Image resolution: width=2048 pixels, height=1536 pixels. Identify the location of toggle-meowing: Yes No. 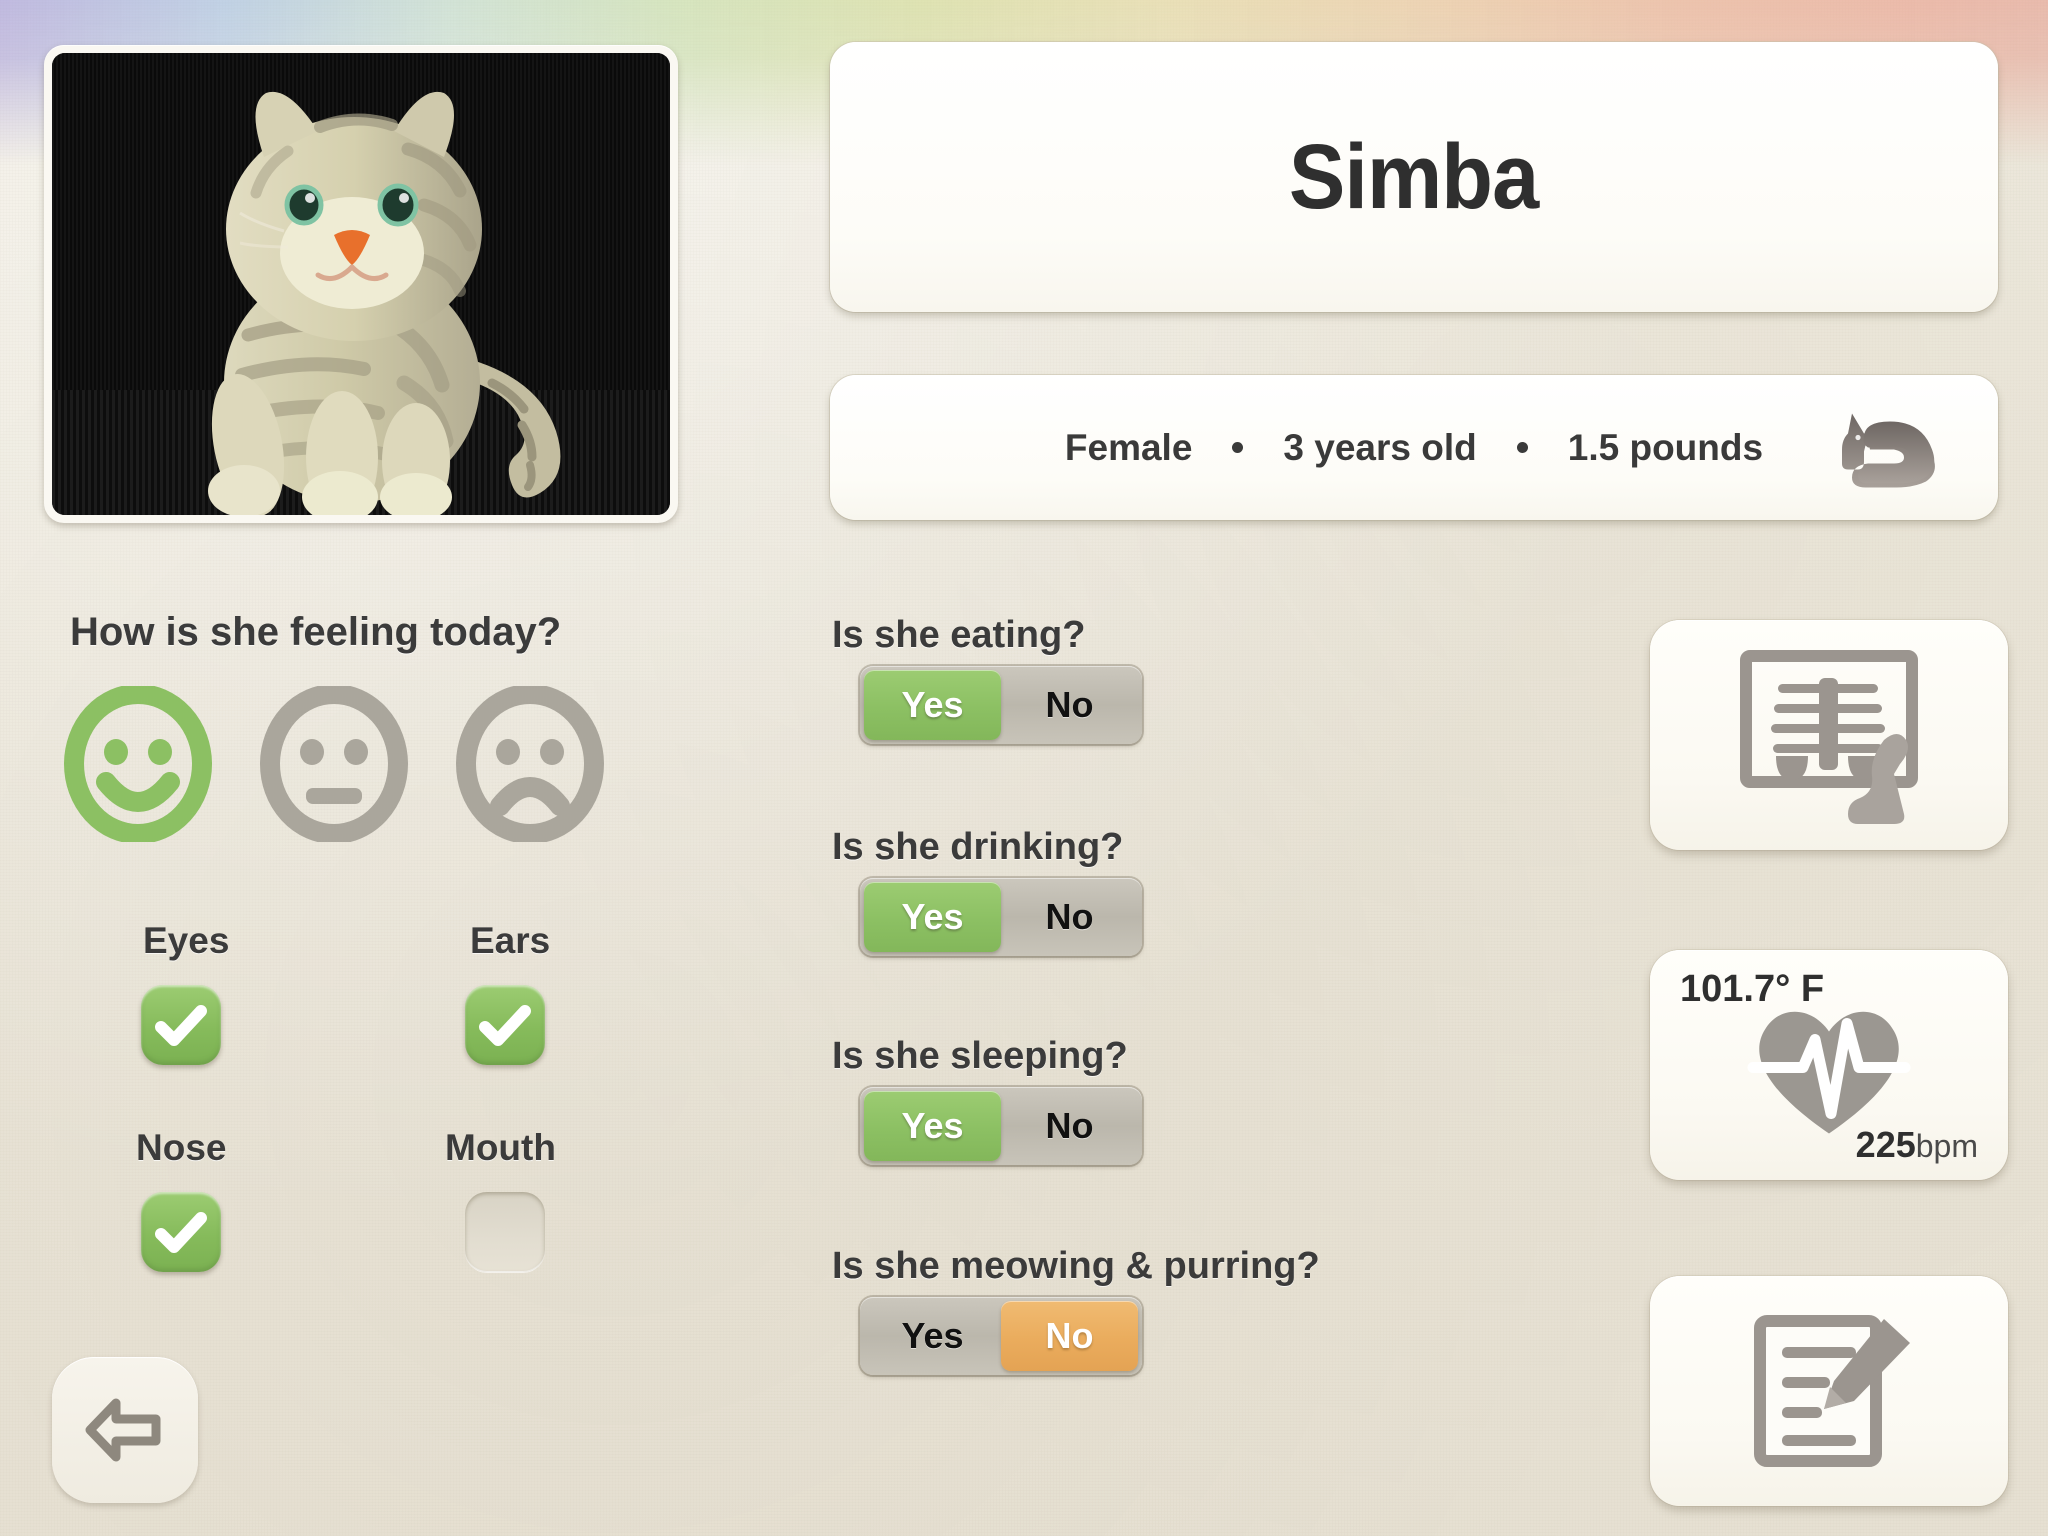
(1001, 1336).